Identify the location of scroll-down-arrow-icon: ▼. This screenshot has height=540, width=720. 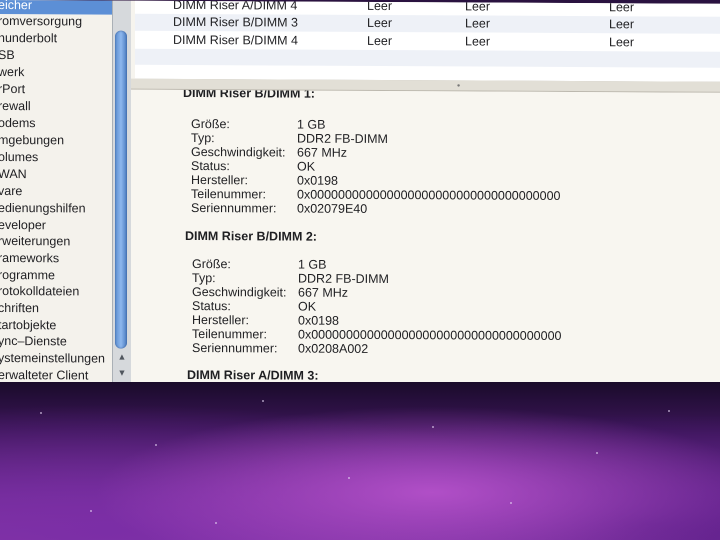
(122, 373).